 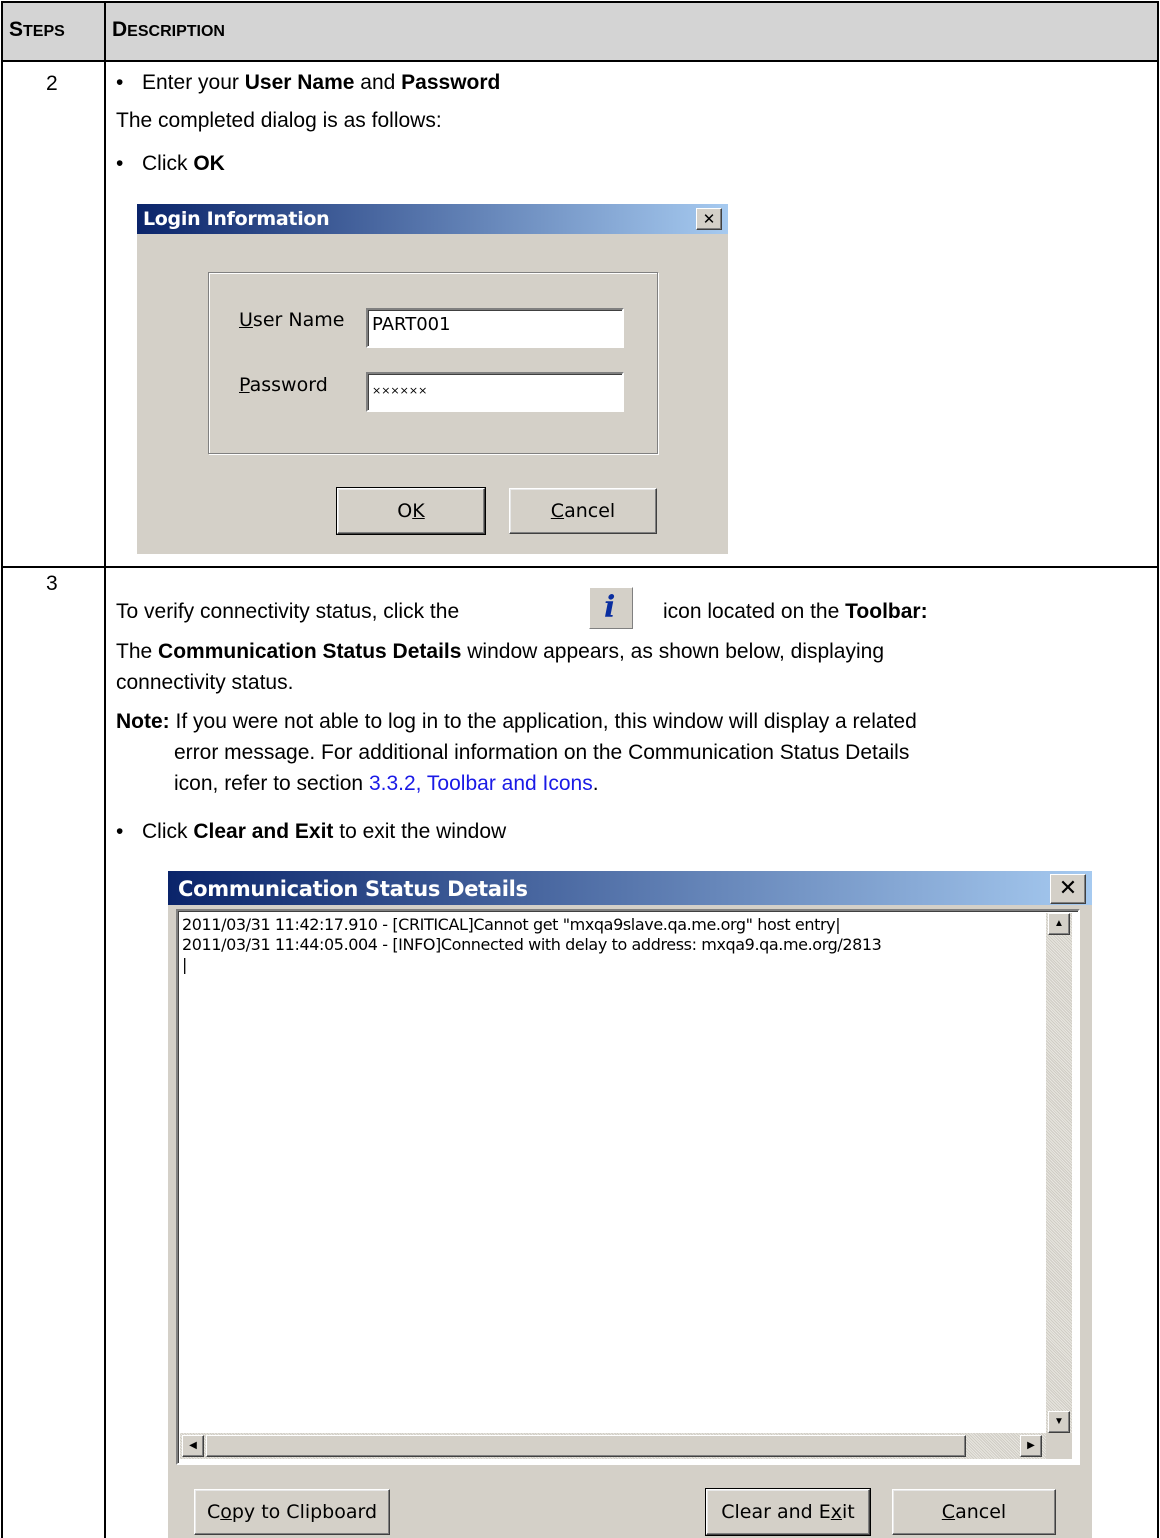 What do you see at coordinates (283, 385) in the screenshot?
I see `password-label: Password` at bounding box center [283, 385].